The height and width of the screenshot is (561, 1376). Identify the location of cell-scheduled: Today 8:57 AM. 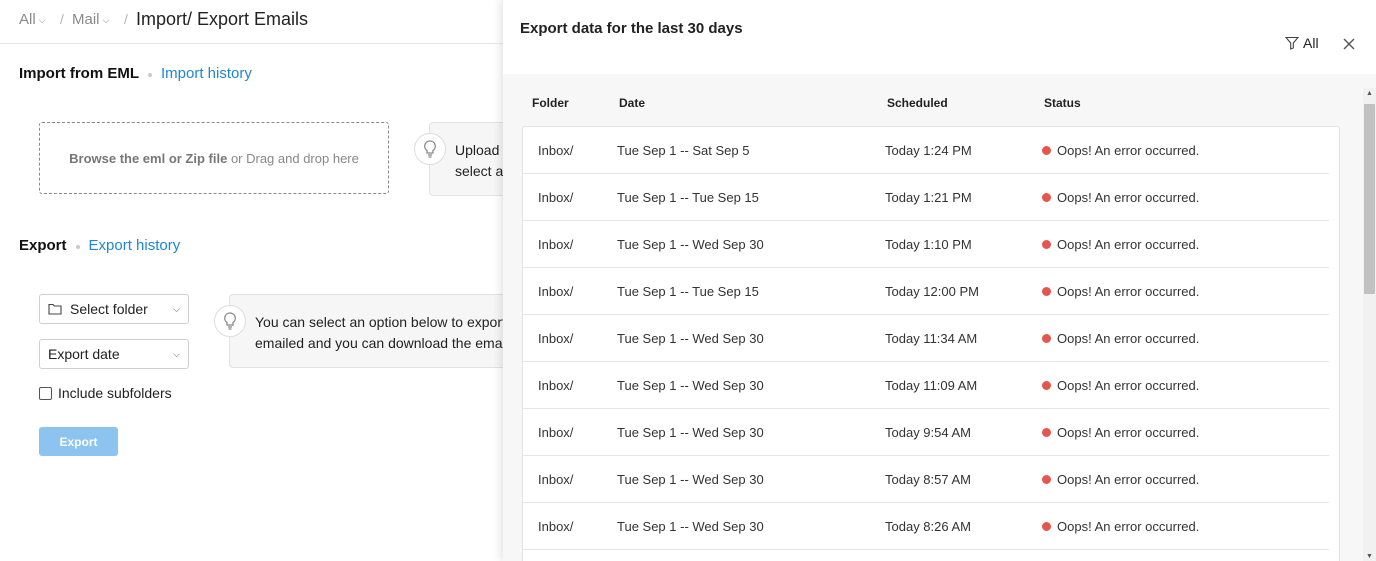
(928, 479).